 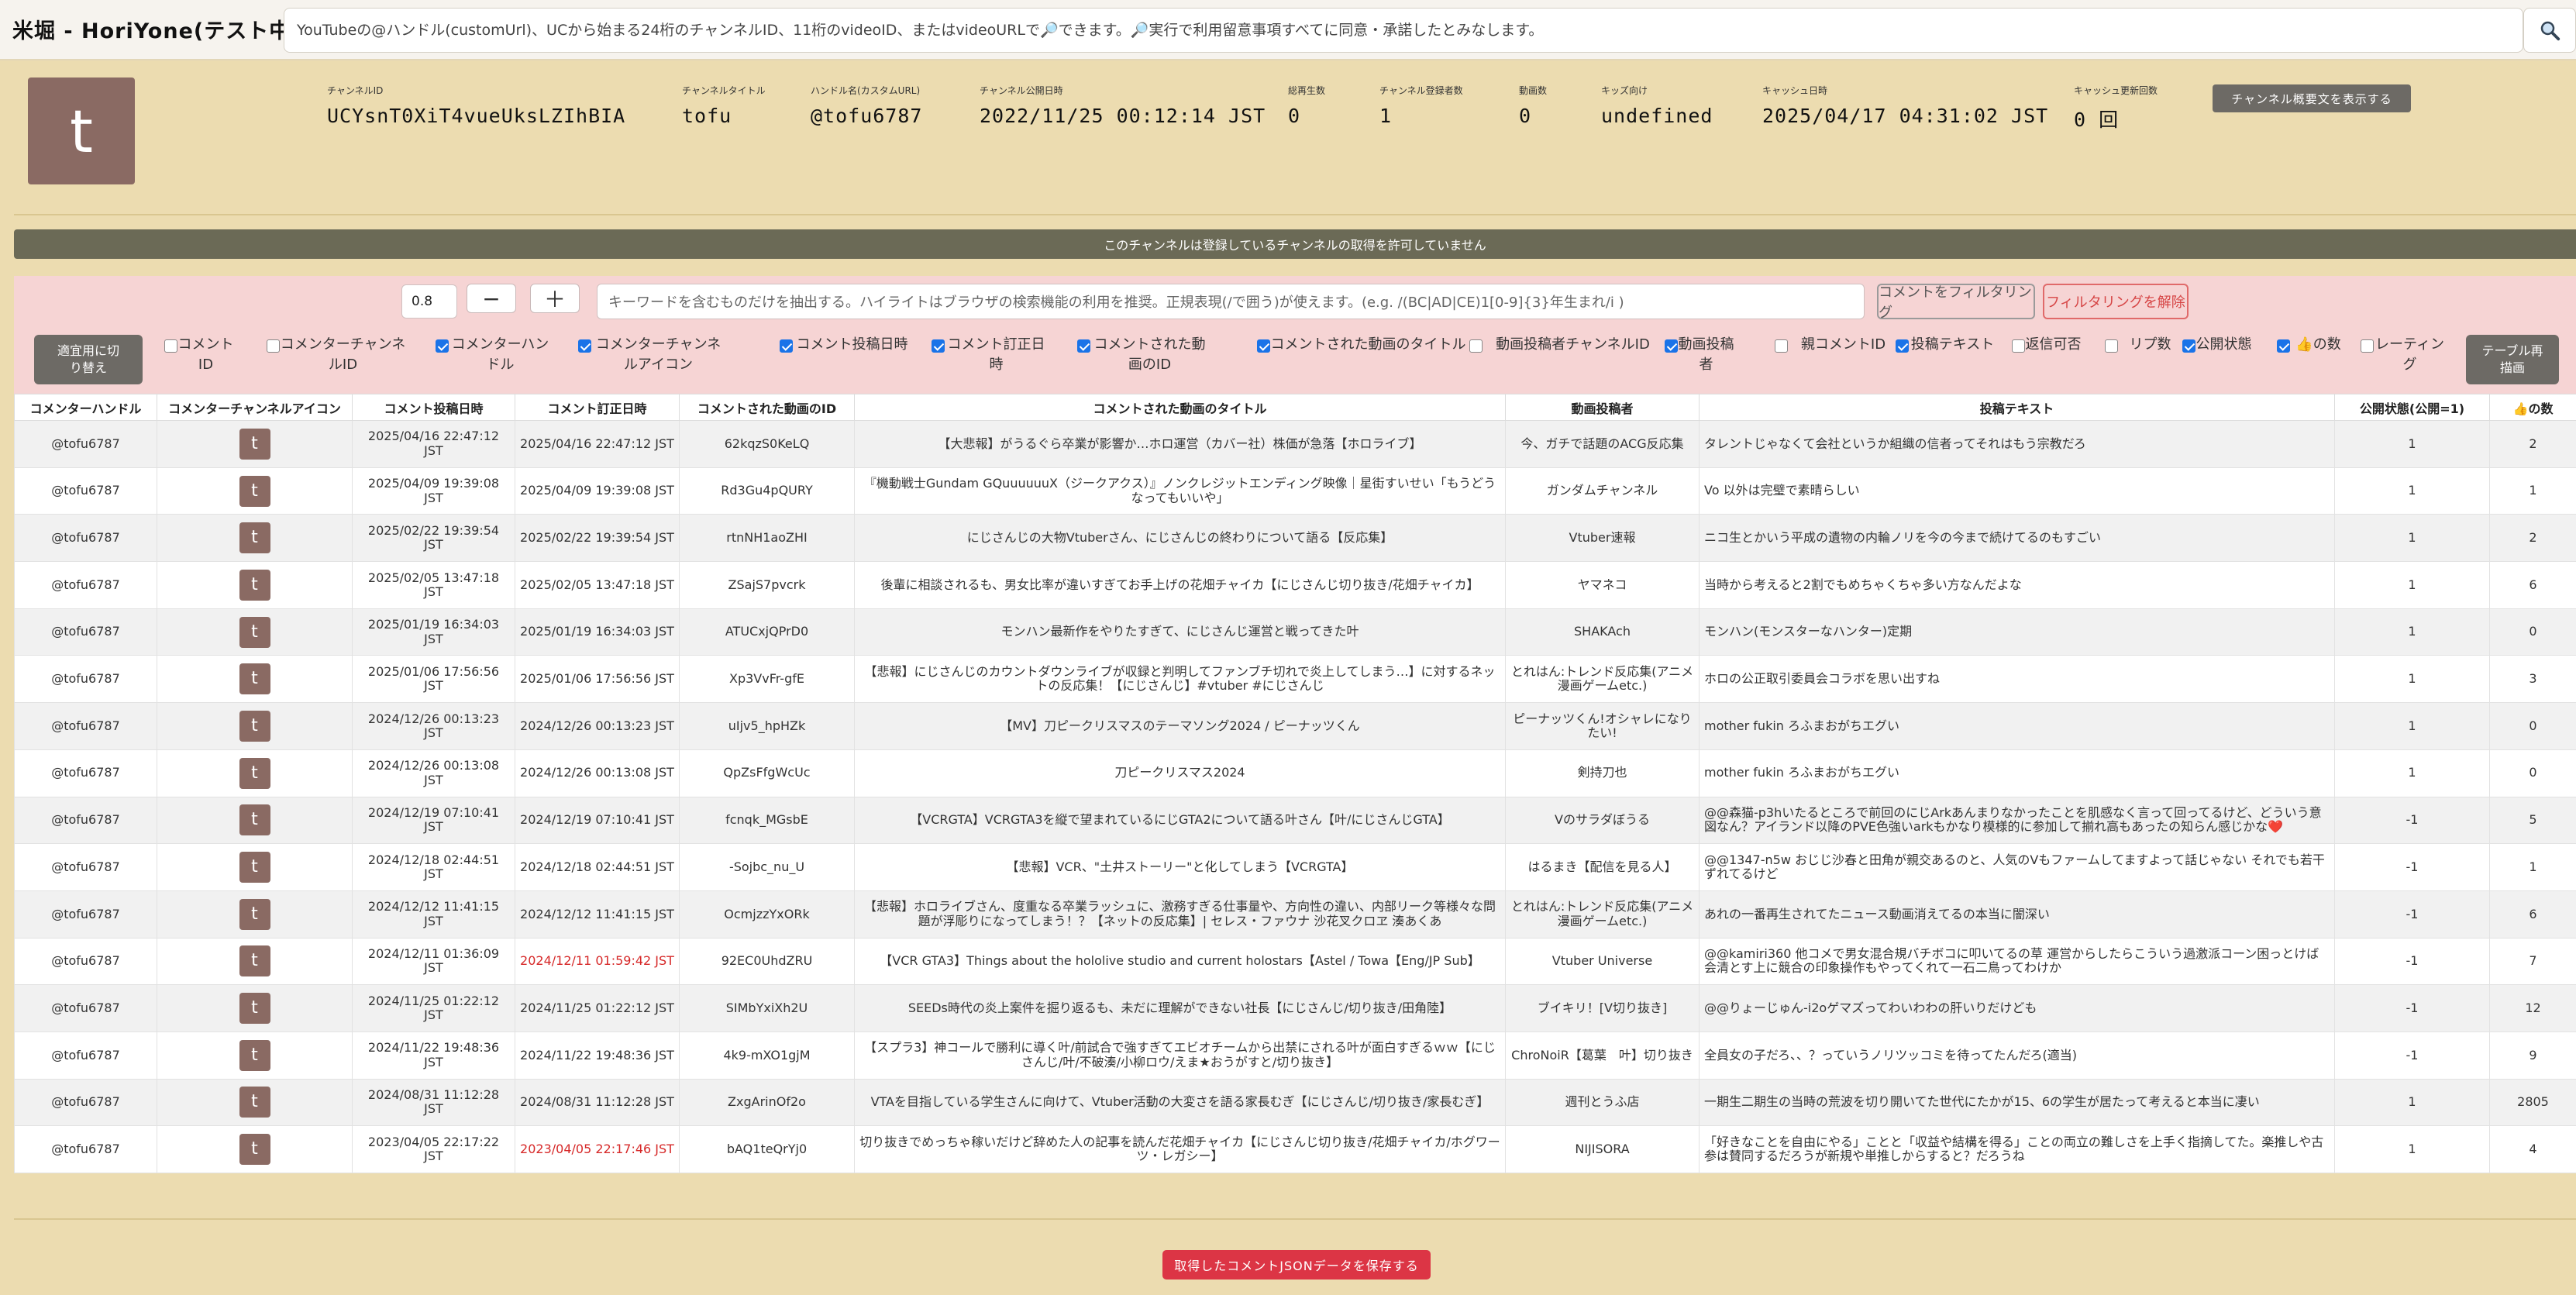 What do you see at coordinates (2116, 108) in the screenshot?
I see `cache-count-field: キャッシュ更新回数 0 回` at bounding box center [2116, 108].